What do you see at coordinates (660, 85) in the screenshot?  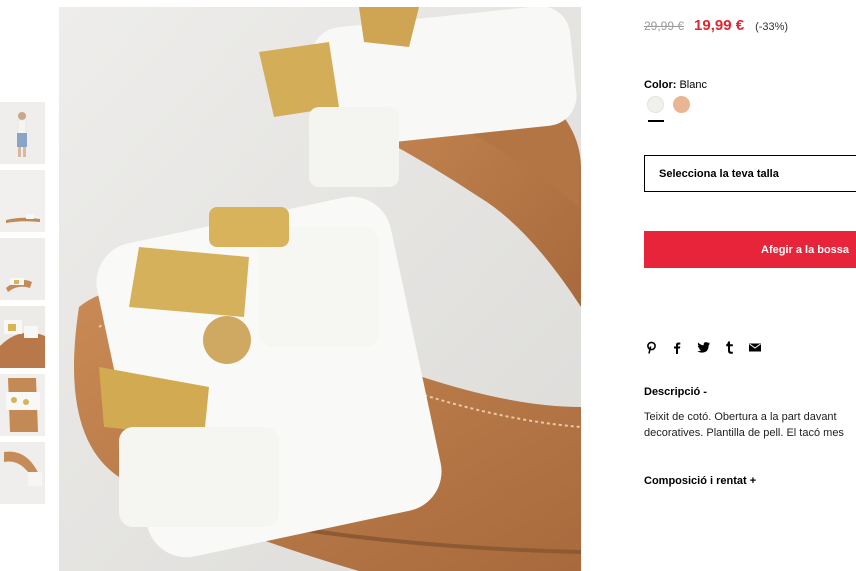 I see `color-label-title: Color:` at bounding box center [660, 85].